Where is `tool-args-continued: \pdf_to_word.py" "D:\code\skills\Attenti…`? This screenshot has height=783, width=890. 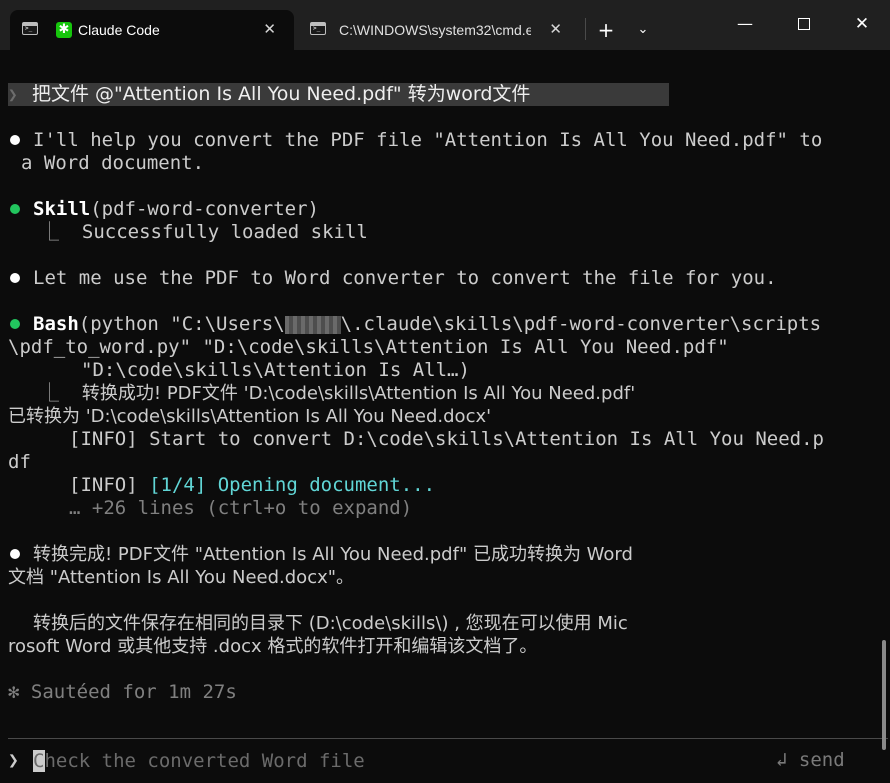 tool-args-continued: \pdf_to_word.py" "D:\code\skills\Attenti… is located at coordinates (368, 347).